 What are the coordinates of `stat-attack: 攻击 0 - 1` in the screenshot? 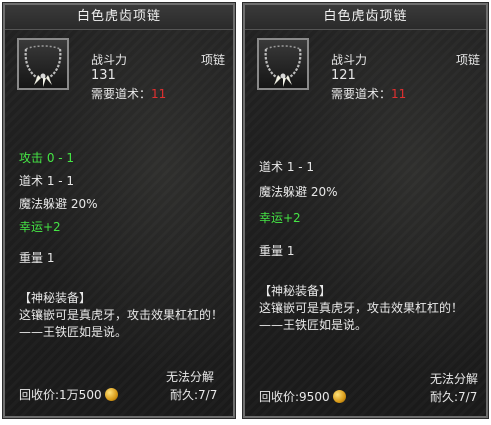 It's located at (47, 158).